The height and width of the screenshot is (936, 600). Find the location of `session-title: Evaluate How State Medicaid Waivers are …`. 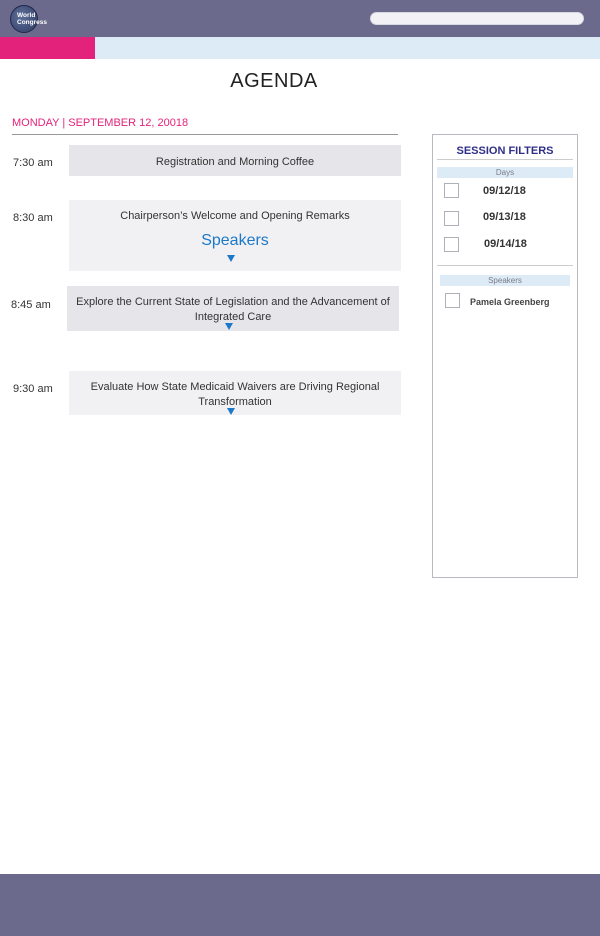

session-title: Evaluate How State Medicaid Waivers are … is located at coordinates (235, 394).